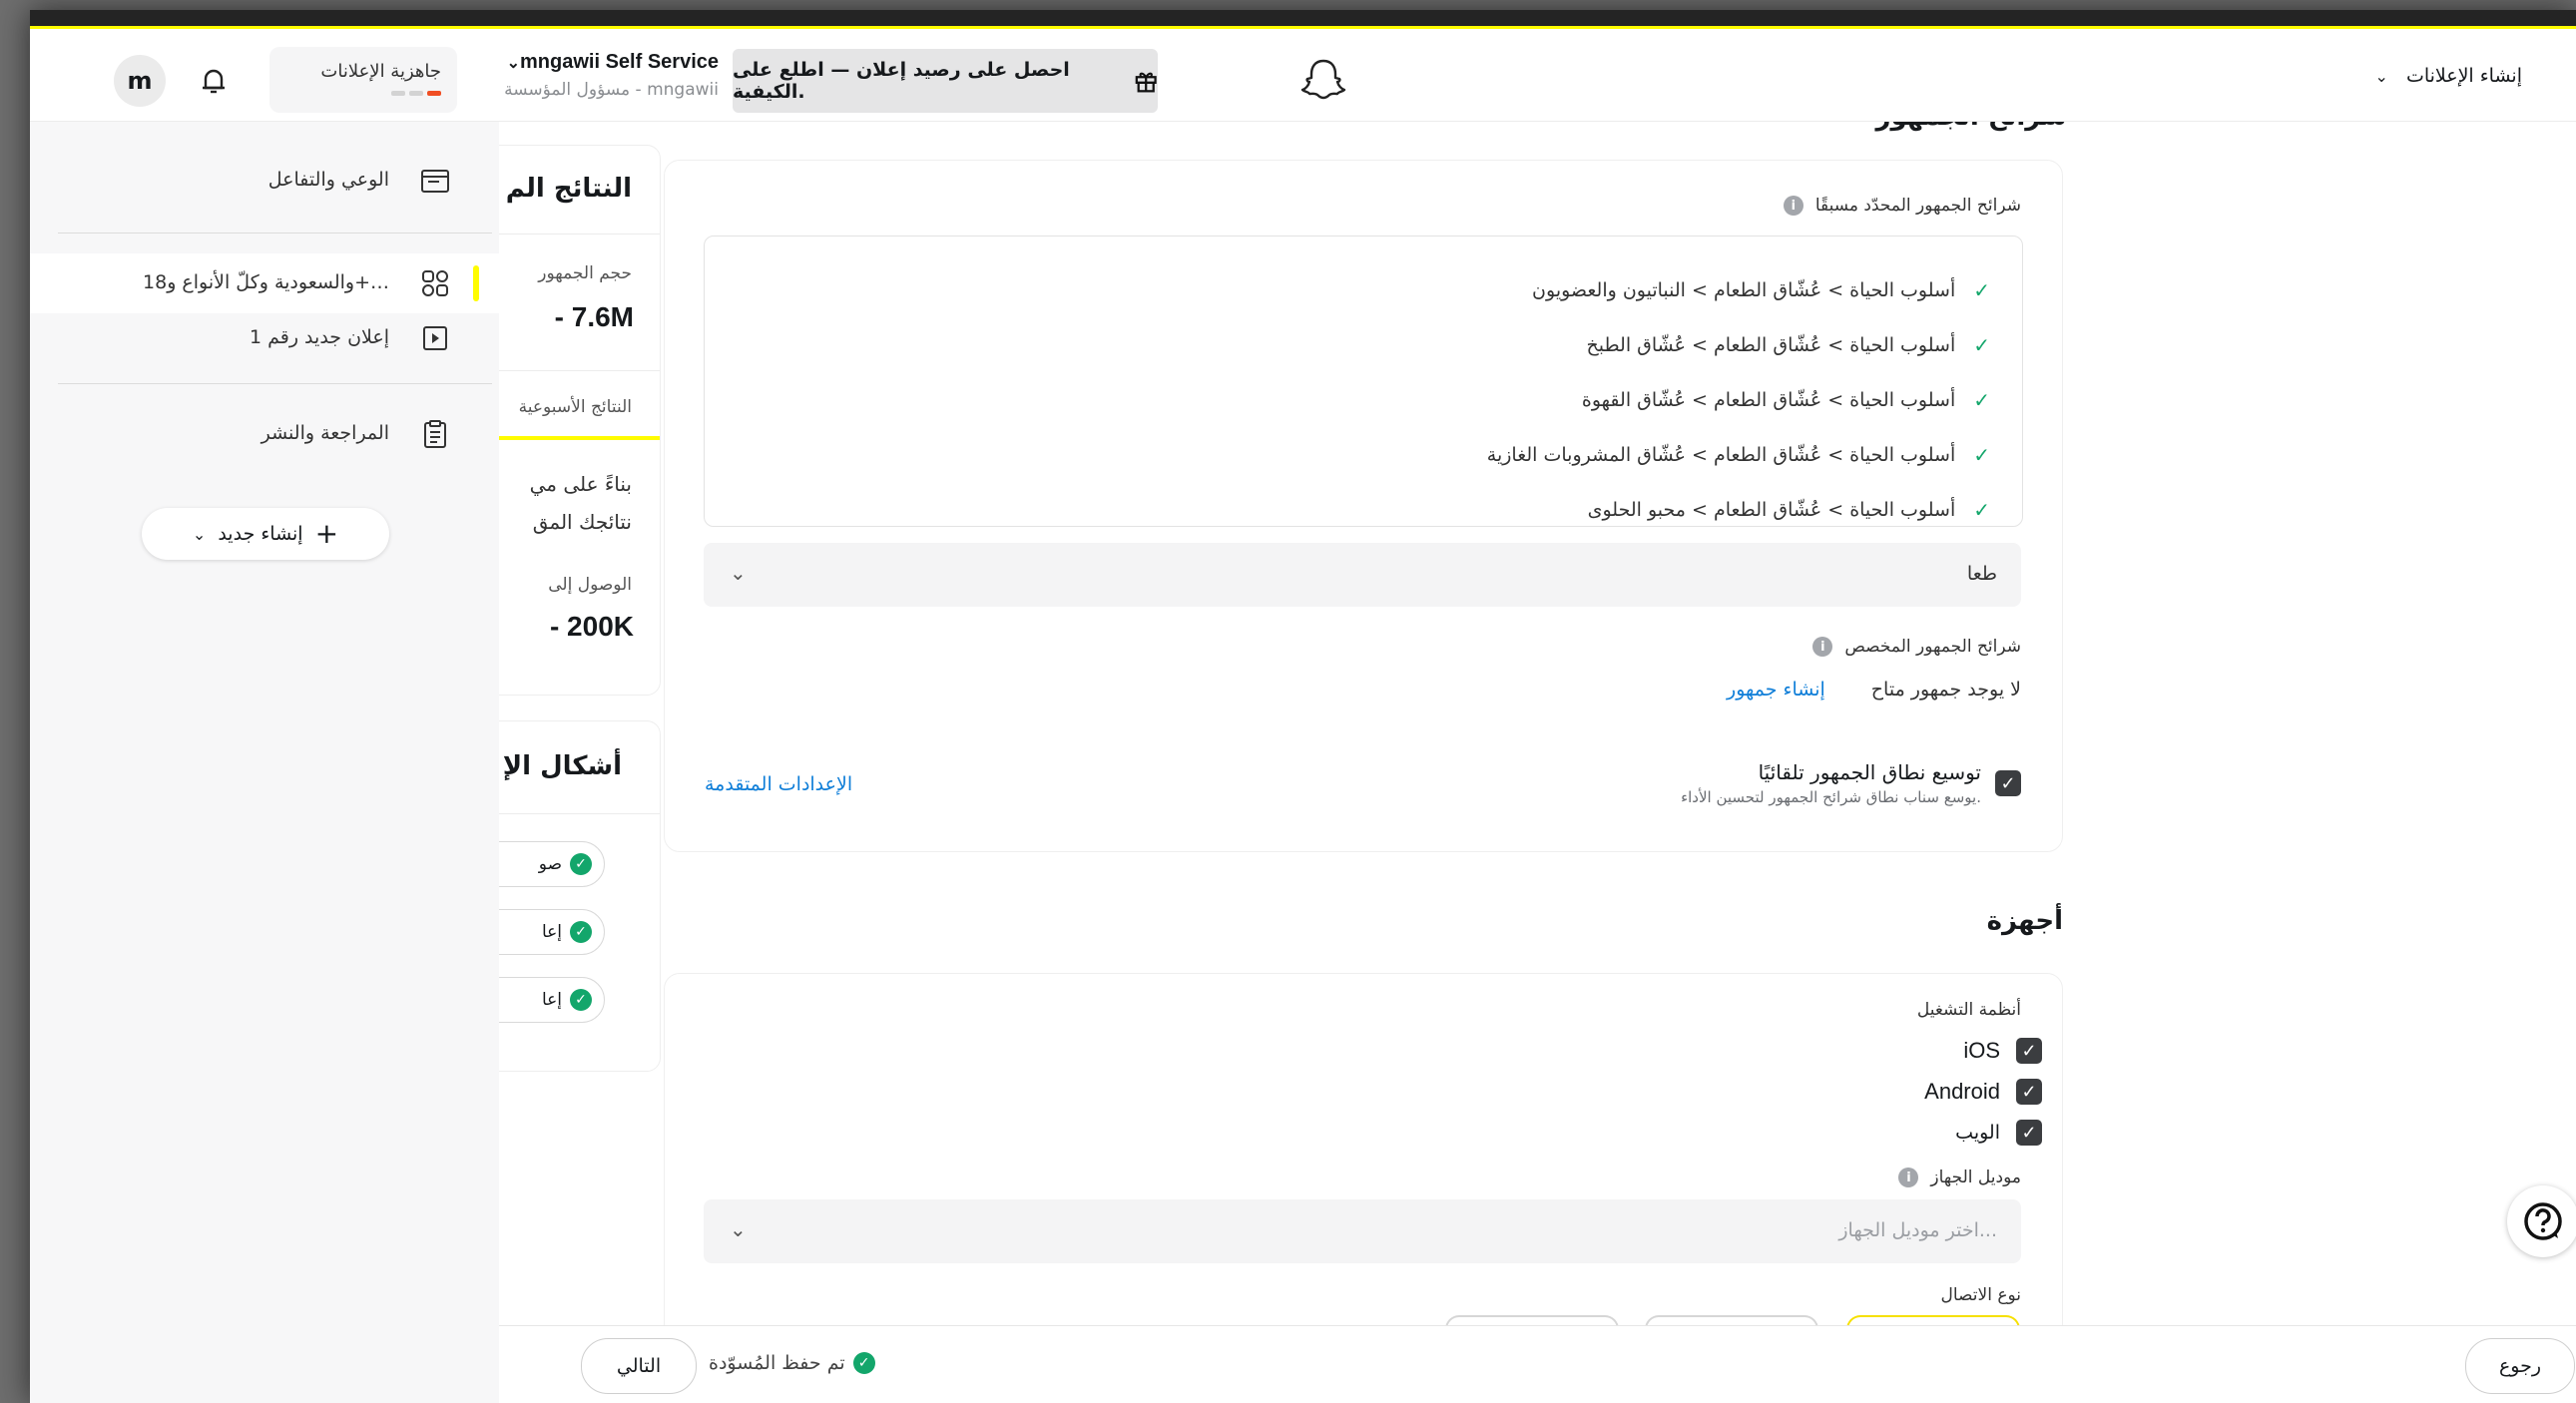 This screenshot has width=2576, height=1403. Describe the element at coordinates (1999, 1133) in the screenshot. I see `os-option: الويب ✓` at that location.